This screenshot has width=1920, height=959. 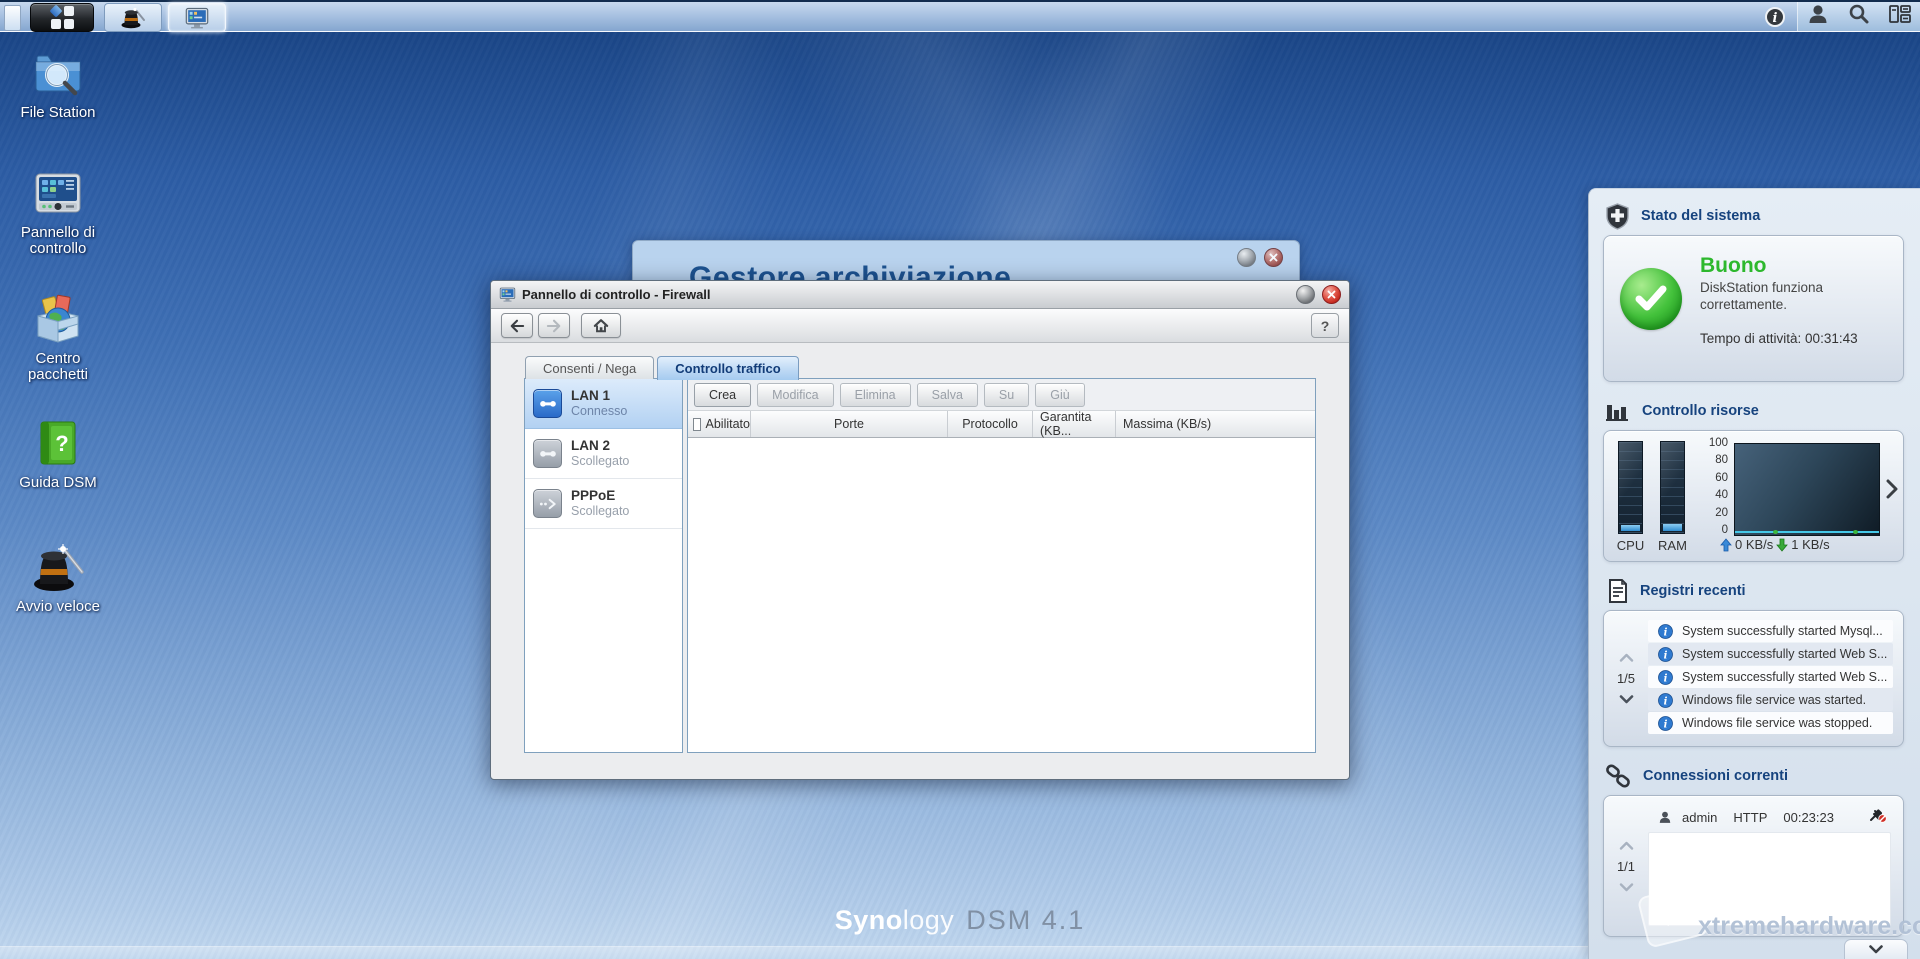 What do you see at coordinates (1630, 487) in the screenshot?
I see `cpu-gauge` at bounding box center [1630, 487].